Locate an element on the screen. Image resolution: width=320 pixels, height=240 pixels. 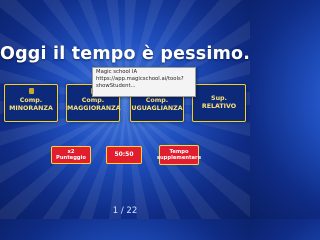
extra-time-button: Tempo supplementare is located at coordinates (179, 155).